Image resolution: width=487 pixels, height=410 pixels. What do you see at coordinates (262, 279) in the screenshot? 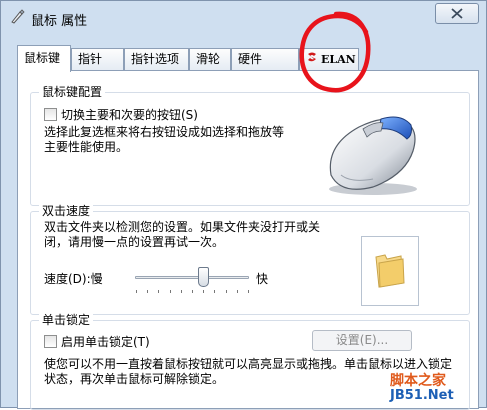
I see `fast-label: 快` at bounding box center [262, 279].